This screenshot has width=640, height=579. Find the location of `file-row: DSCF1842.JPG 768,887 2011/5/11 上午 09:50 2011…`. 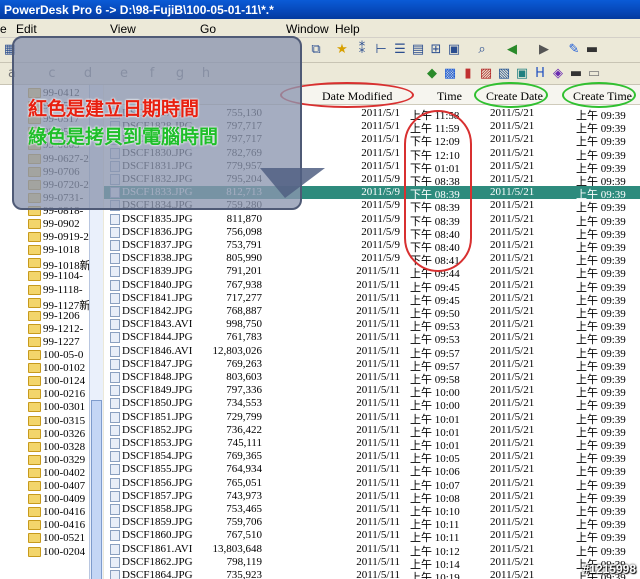

file-row: DSCF1842.JPG 768,887 2011/5/11 上午 09:50 2011… is located at coordinates (372, 312).